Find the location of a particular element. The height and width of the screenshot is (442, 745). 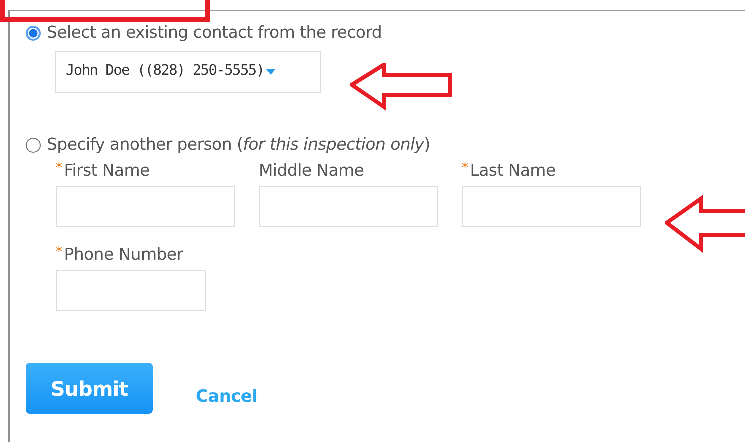

radio-label: Specify another person (for this inspection only) is located at coordinates (238, 145).